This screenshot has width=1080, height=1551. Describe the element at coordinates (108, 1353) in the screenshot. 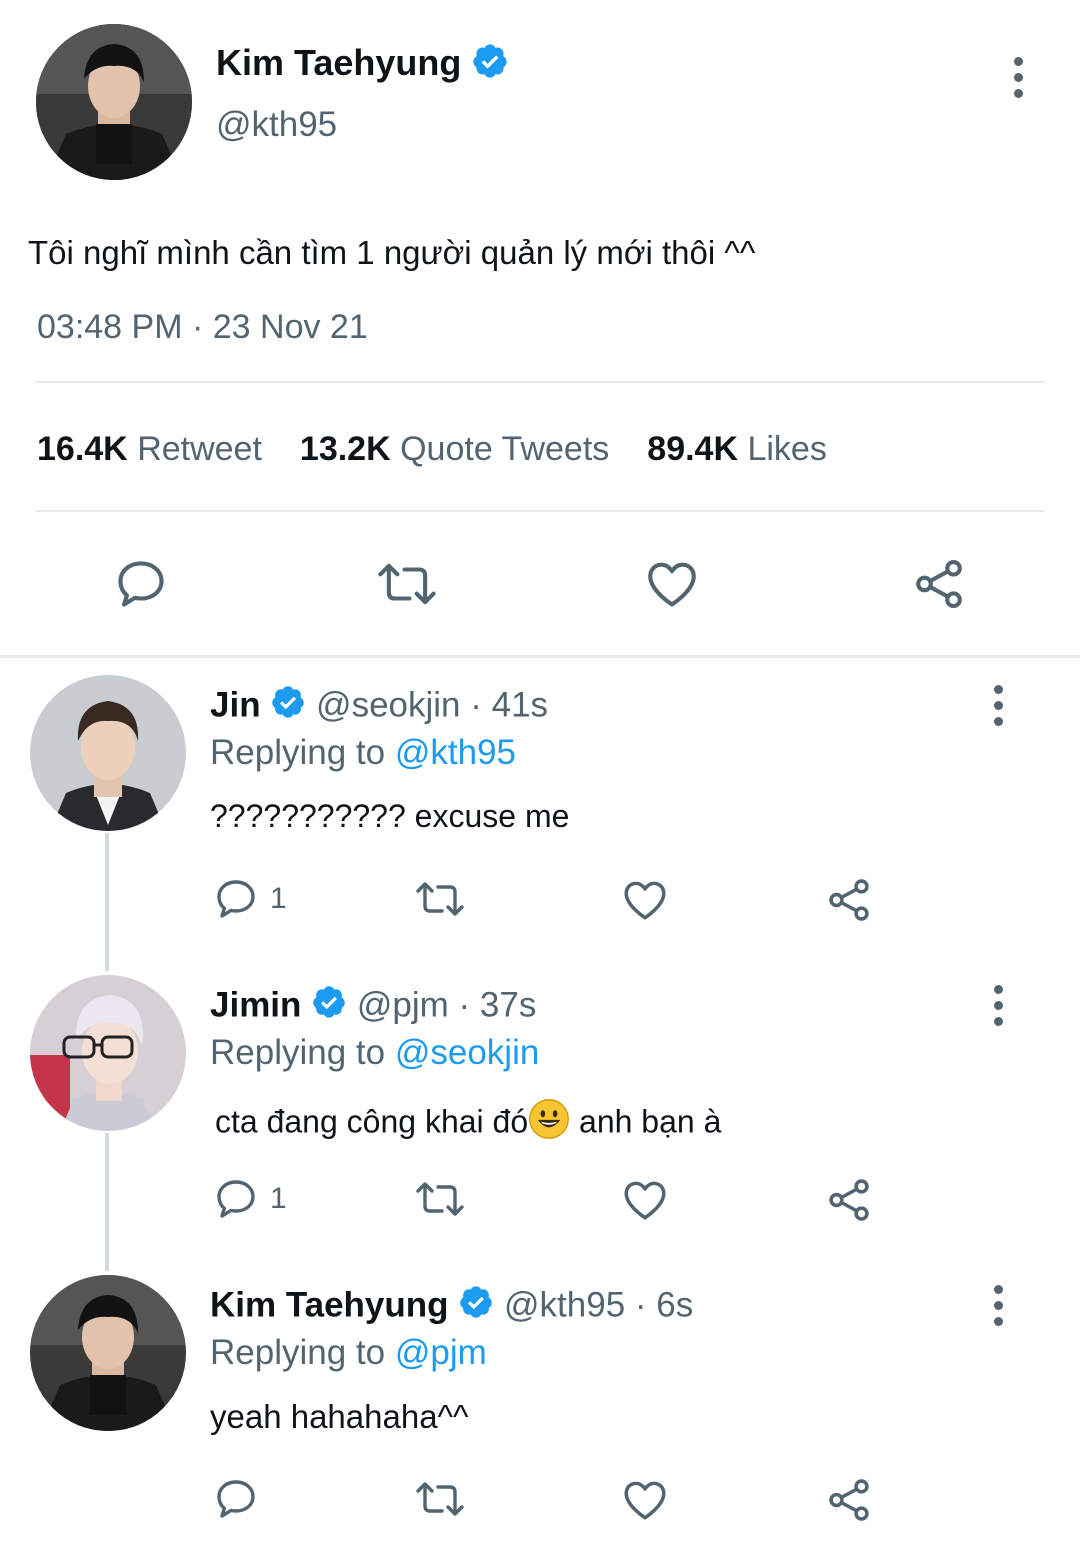

I see `reply-avatar-kth` at that location.